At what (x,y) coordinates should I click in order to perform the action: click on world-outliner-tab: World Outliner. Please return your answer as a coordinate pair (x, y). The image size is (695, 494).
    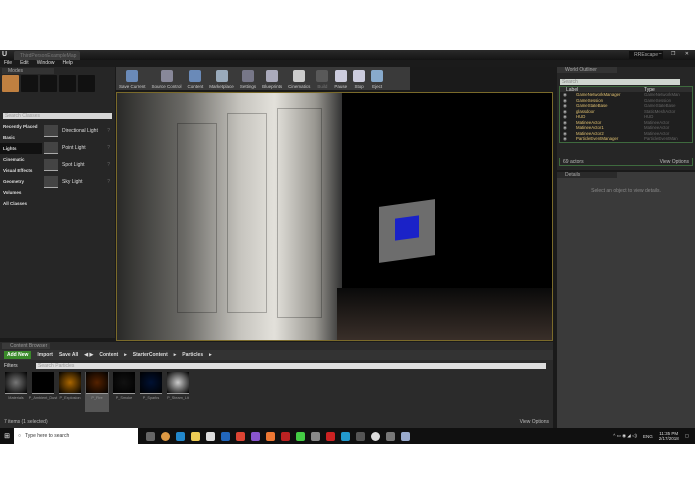
    Looking at the image, I should click on (587, 70).